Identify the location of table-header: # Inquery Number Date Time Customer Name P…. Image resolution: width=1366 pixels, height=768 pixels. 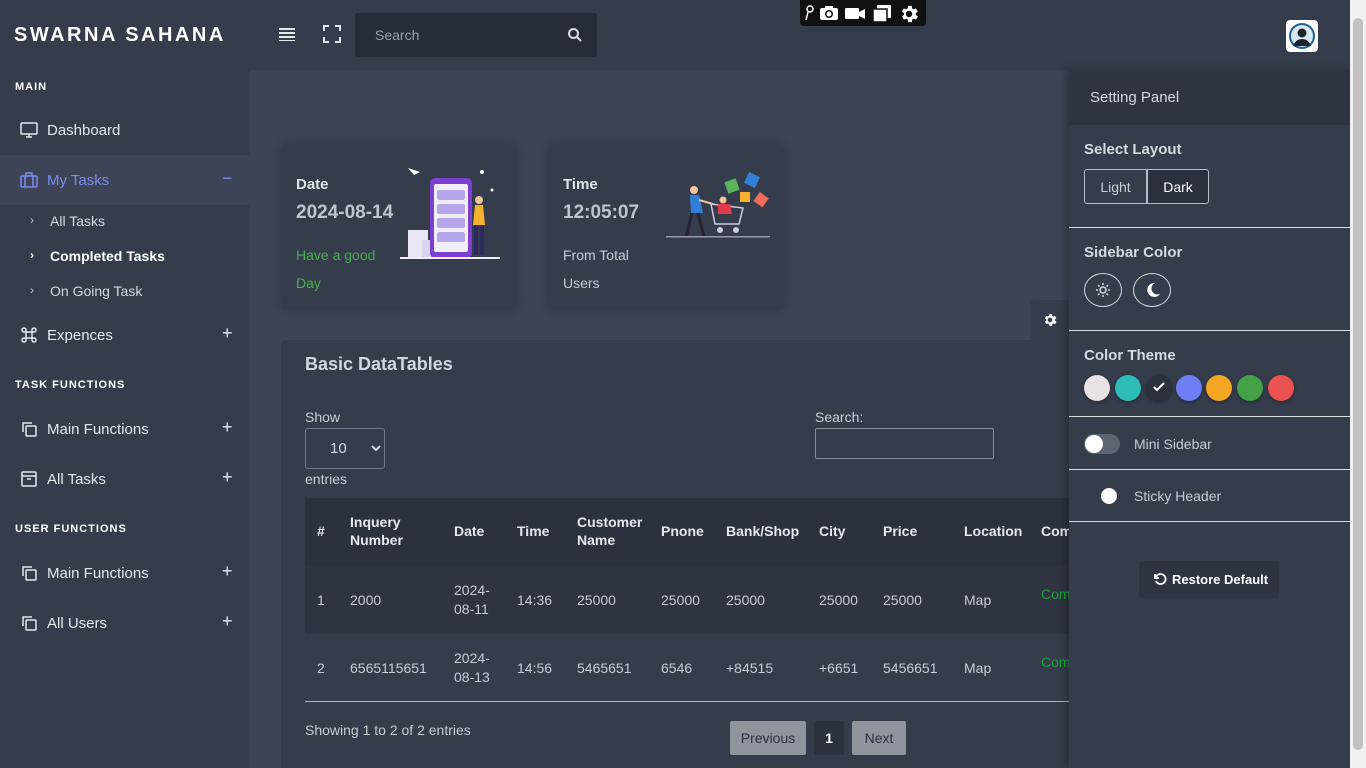
(687, 532).